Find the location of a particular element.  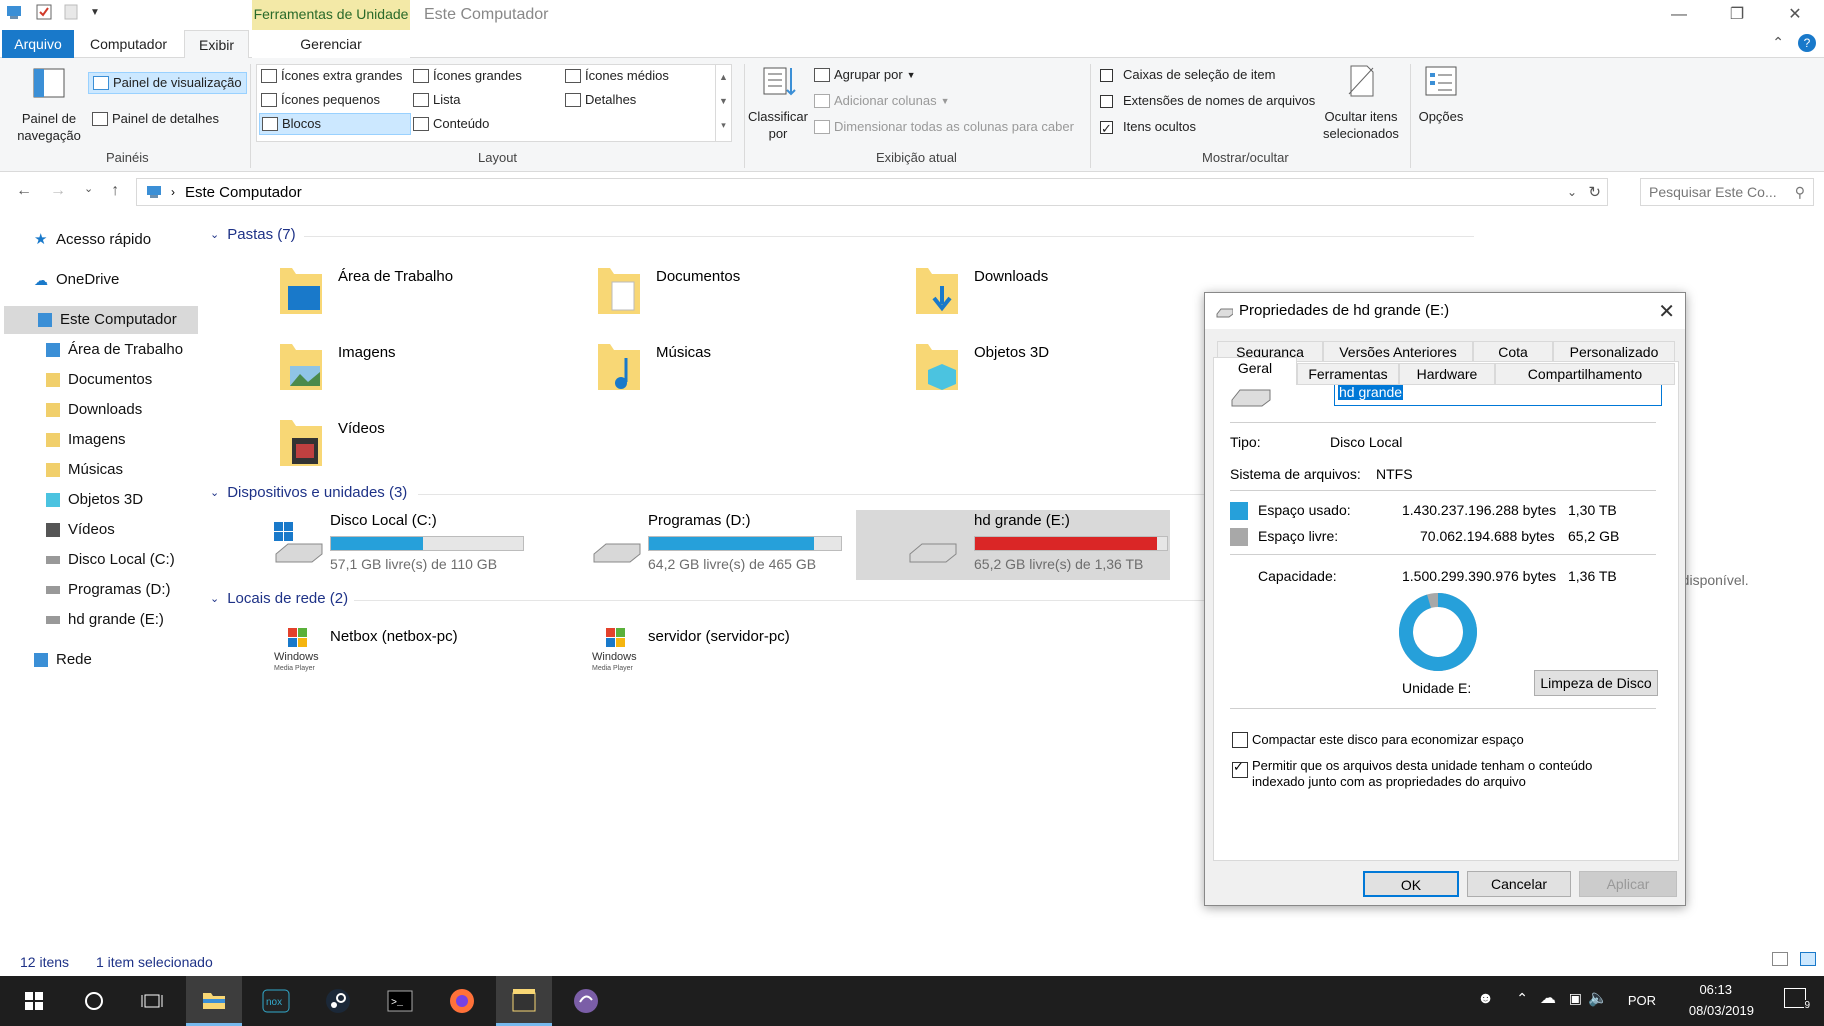

folder-tile: Área de Trabalho is located at coordinates (433, 295).